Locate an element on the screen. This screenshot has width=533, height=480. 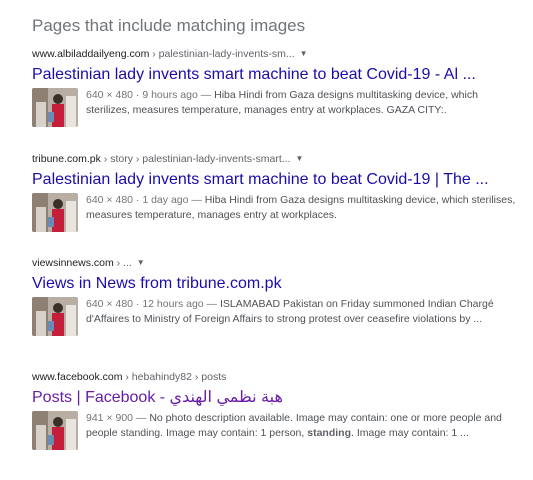
result-snippet-highlight: standing is located at coordinates (329, 433).